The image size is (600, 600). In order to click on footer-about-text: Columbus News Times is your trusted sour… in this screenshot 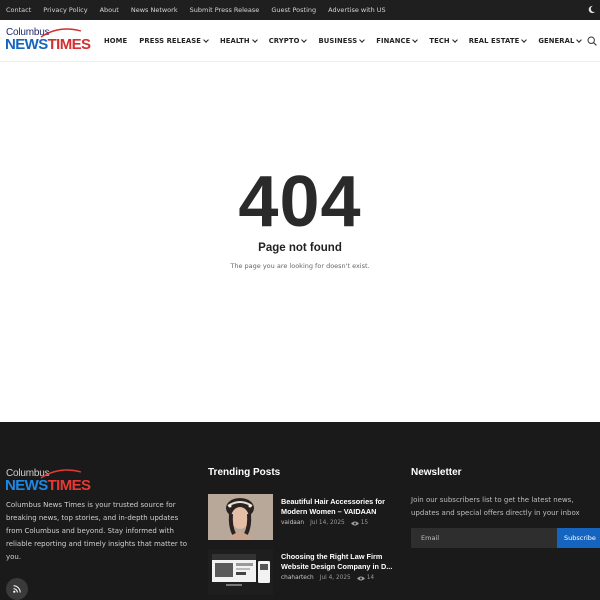, I will do `click(97, 531)`.